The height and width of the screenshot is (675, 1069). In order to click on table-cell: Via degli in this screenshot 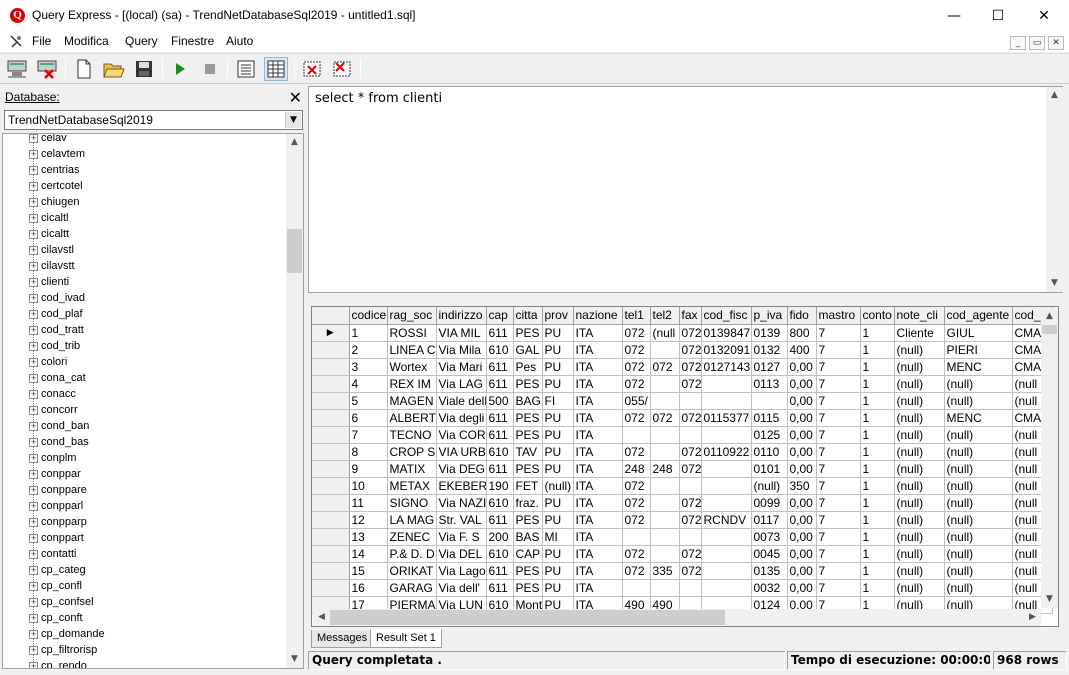, I will do `click(461, 418)`.